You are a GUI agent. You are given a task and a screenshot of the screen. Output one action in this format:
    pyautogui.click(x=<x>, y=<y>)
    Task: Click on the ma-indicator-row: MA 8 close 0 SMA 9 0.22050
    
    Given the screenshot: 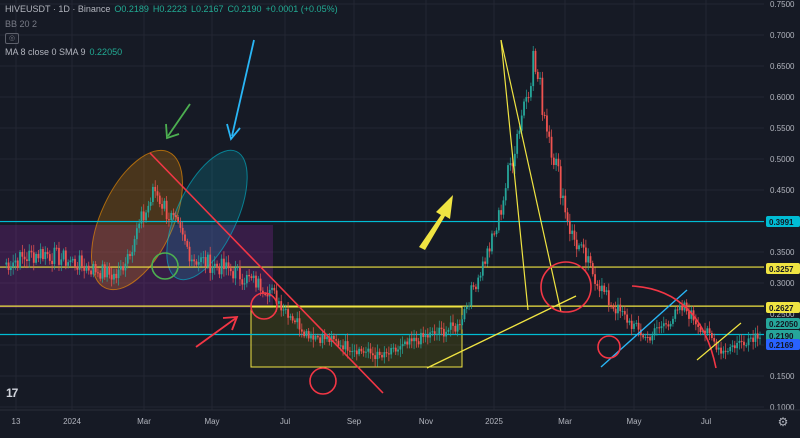 What is the action you would take?
    pyautogui.click(x=63, y=52)
    